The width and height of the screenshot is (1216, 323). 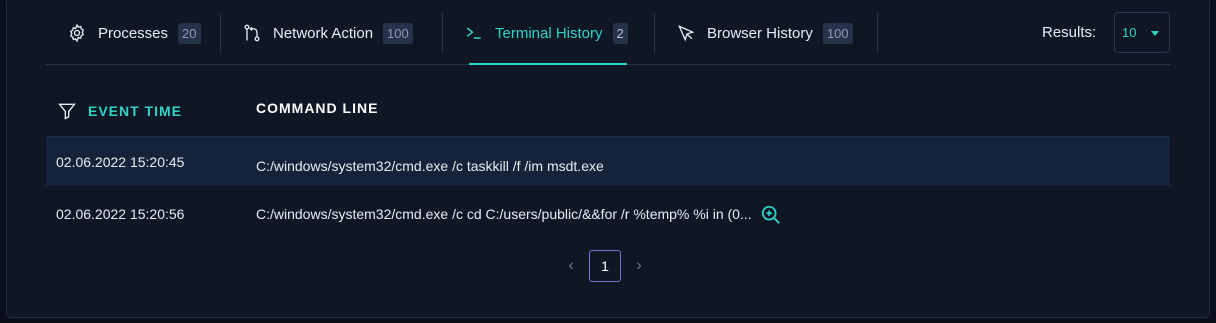 What do you see at coordinates (760, 33) in the screenshot?
I see `tab-browser-history-label: Browser History` at bounding box center [760, 33].